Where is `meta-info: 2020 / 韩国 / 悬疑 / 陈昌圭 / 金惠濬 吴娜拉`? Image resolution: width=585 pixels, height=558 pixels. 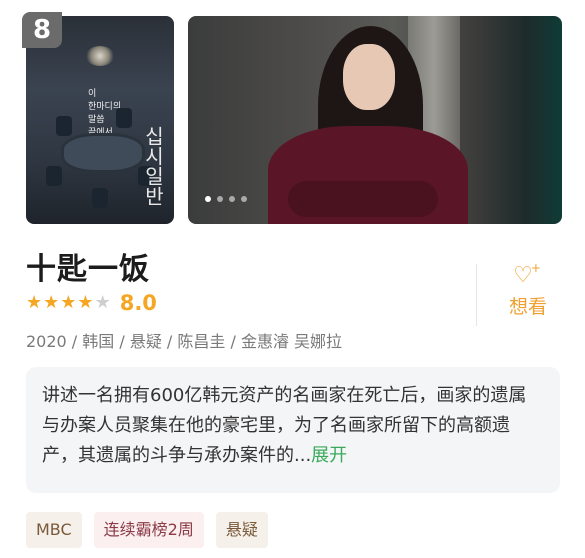
meta-info: 2020 / 韩国 / 悬疑 / 陈昌圭 / 金惠濬 吴娜拉 is located at coordinates (184, 341).